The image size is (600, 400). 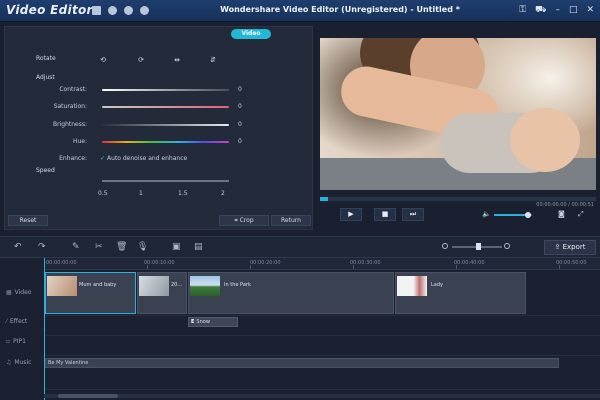 What do you see at coordinates (240, 89) in the screenshot?
I see `contrast-value: 0` at bounding box center [240, 89].